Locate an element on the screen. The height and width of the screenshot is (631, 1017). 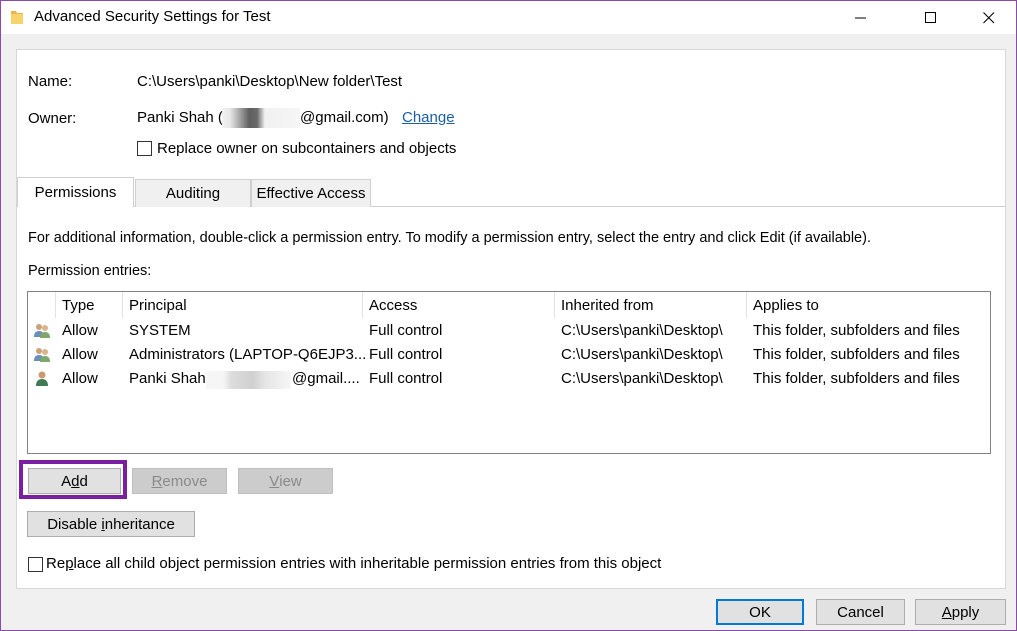
row-principal: SYSTEM is located at coordinates (160, 330).